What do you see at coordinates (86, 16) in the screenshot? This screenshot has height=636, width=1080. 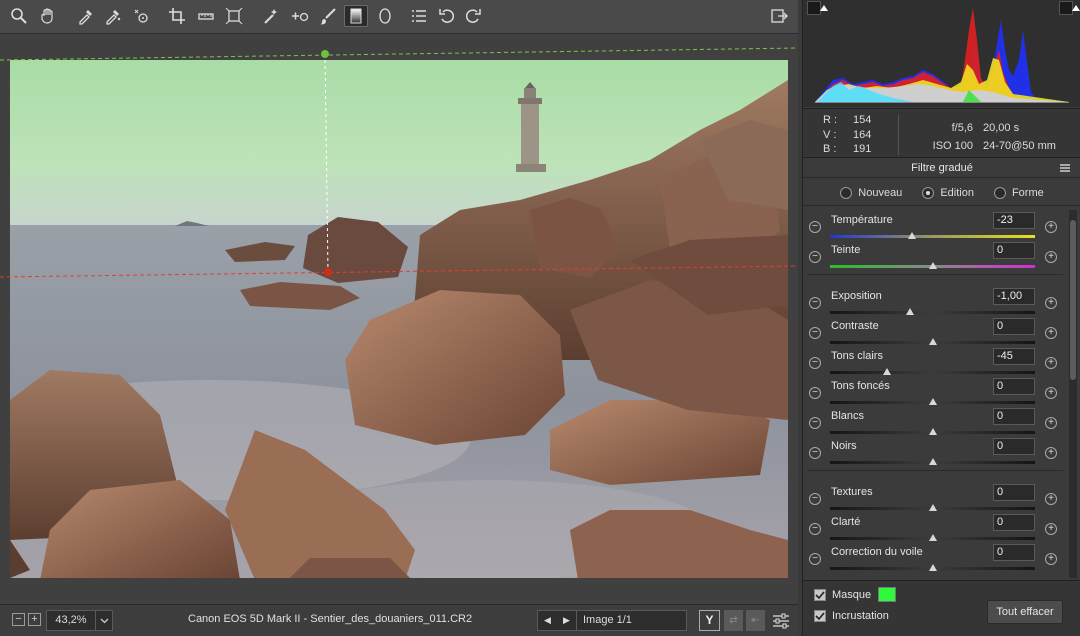 I see `eyedropper-white-balance-icon` at bounding box center [86, 16].